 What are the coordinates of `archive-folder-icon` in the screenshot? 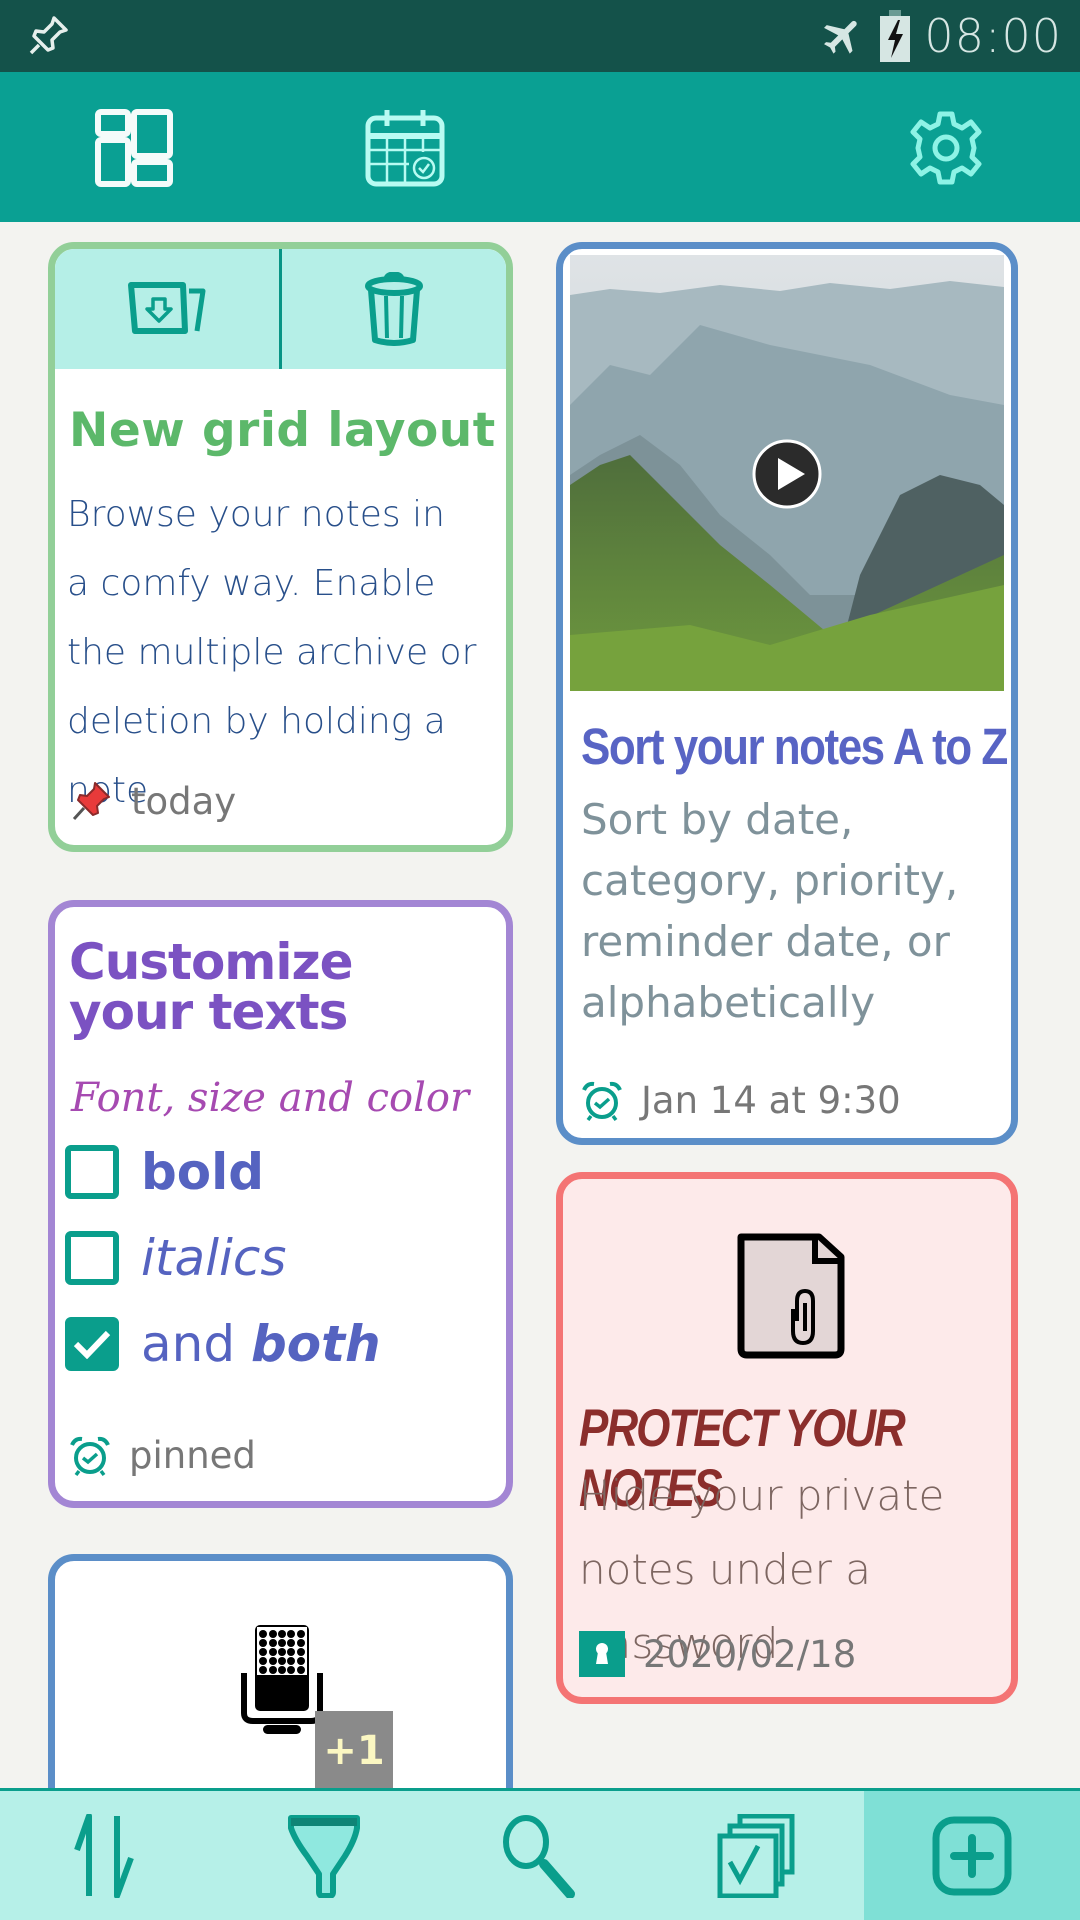 It's located at (167, 308).